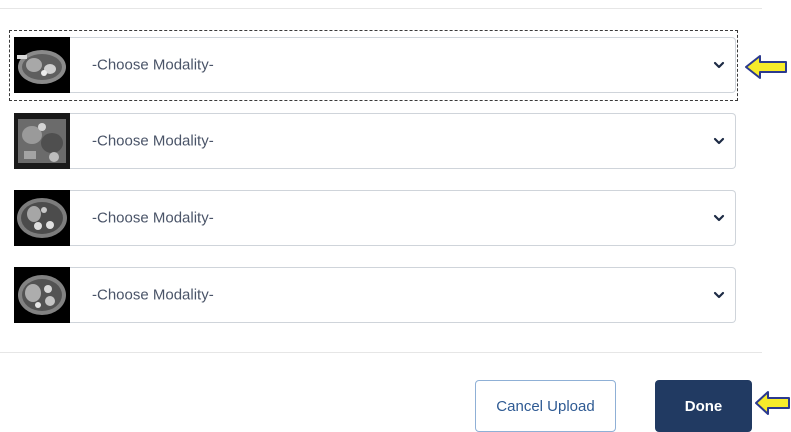 Image resolution: width=791 pixels, height=432 pixels. Describe the element at coordinates (381, 352) in the screenshot. I see `bottom-divider` at that location.